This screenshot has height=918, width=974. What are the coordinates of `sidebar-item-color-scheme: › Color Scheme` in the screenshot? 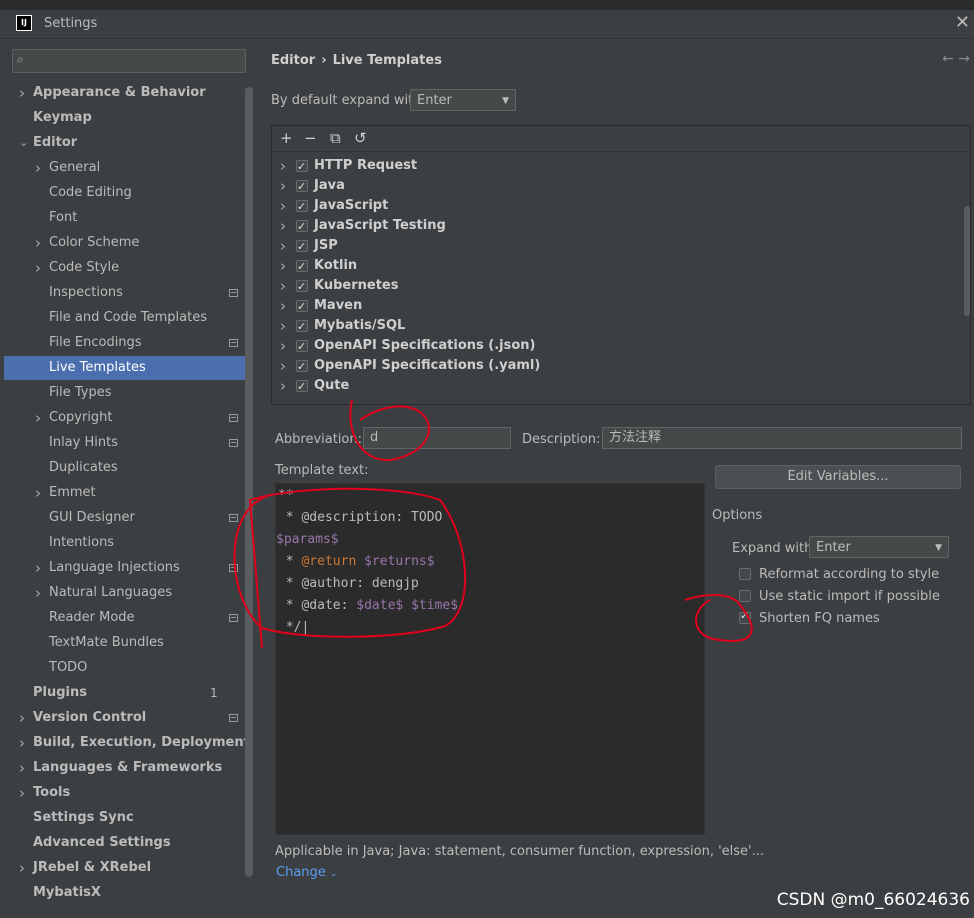 It's located at (128, 243).